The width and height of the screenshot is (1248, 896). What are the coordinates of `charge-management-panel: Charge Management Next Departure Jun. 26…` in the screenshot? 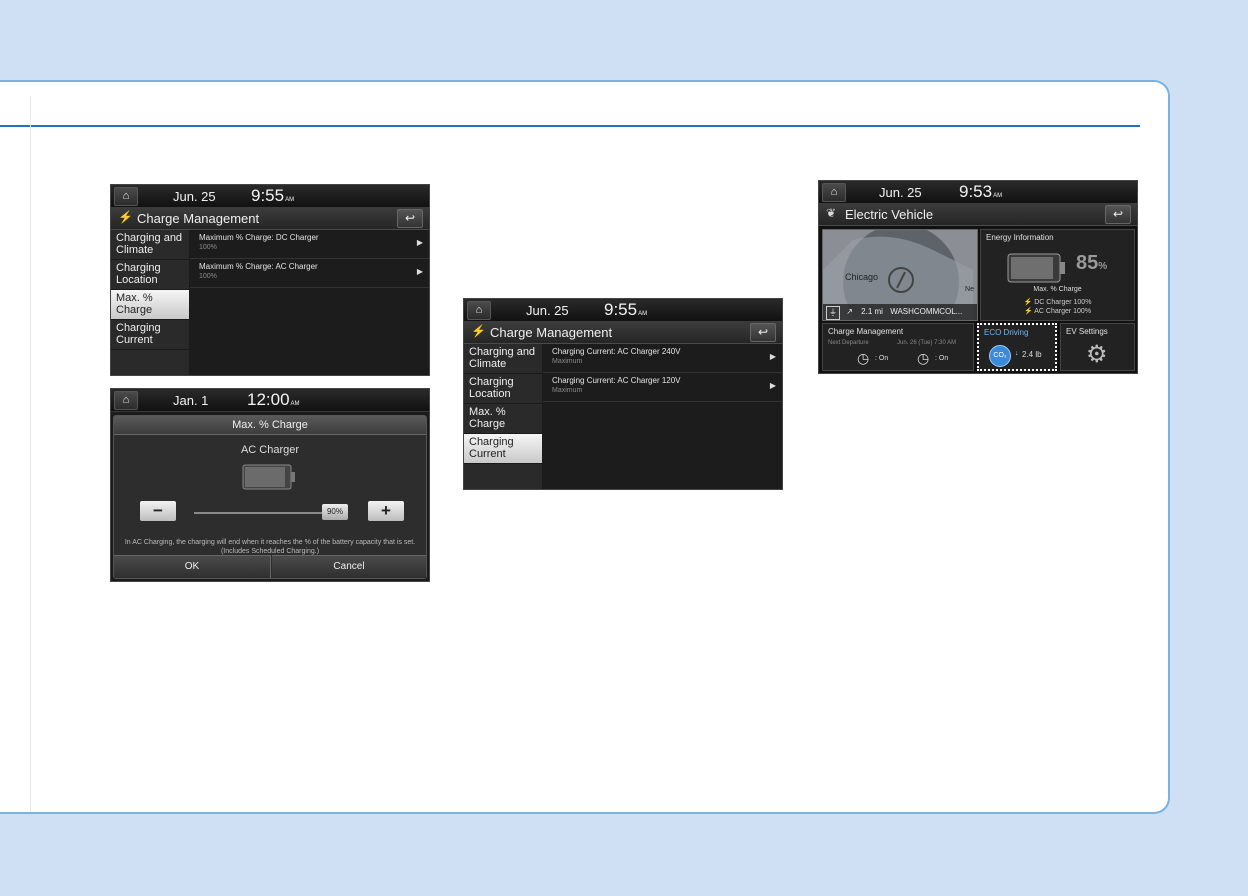 It's located at (898, 347).